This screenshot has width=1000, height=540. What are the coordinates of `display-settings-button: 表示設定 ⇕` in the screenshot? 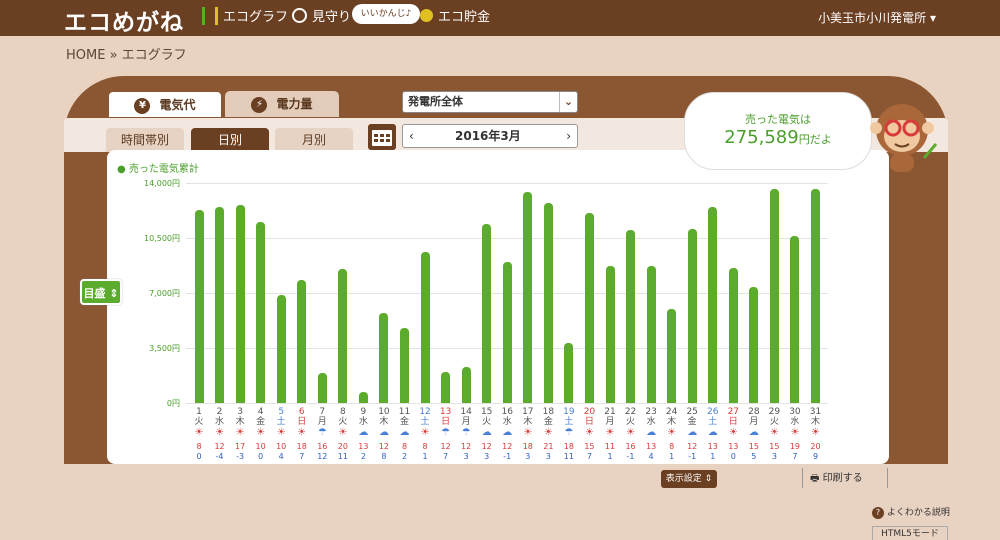 It's located at (689, 479).